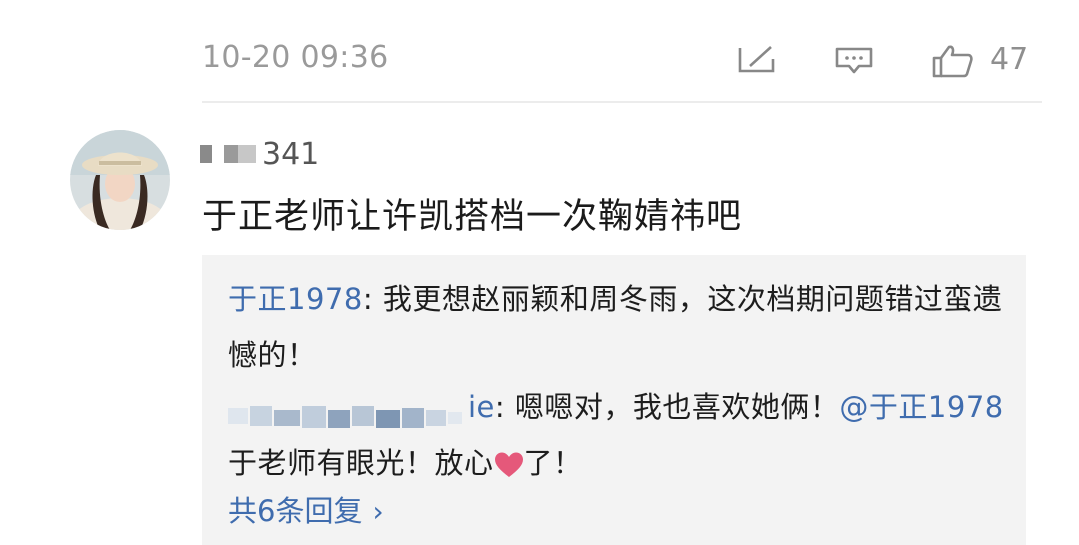  What do you see at coordinates (345, 417) in the screenshot?
I see `blurred-name-graphic` at bounding box center [345, 417].